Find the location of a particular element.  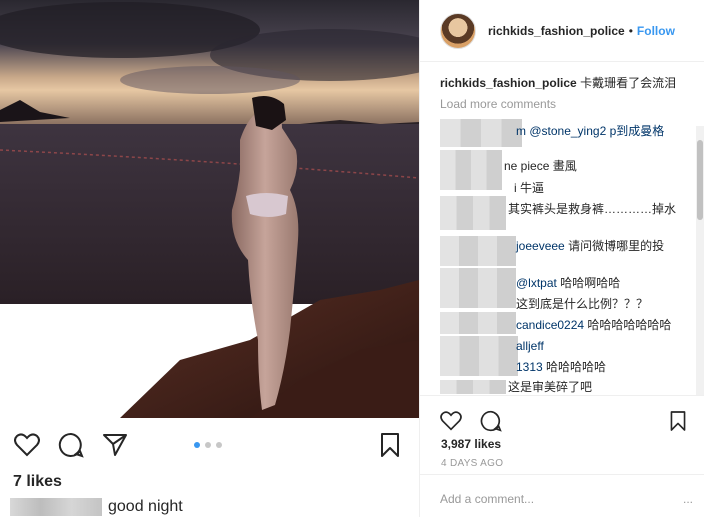

comment-row: 这是审美碎了吧 is located at coordinates (550, 387).